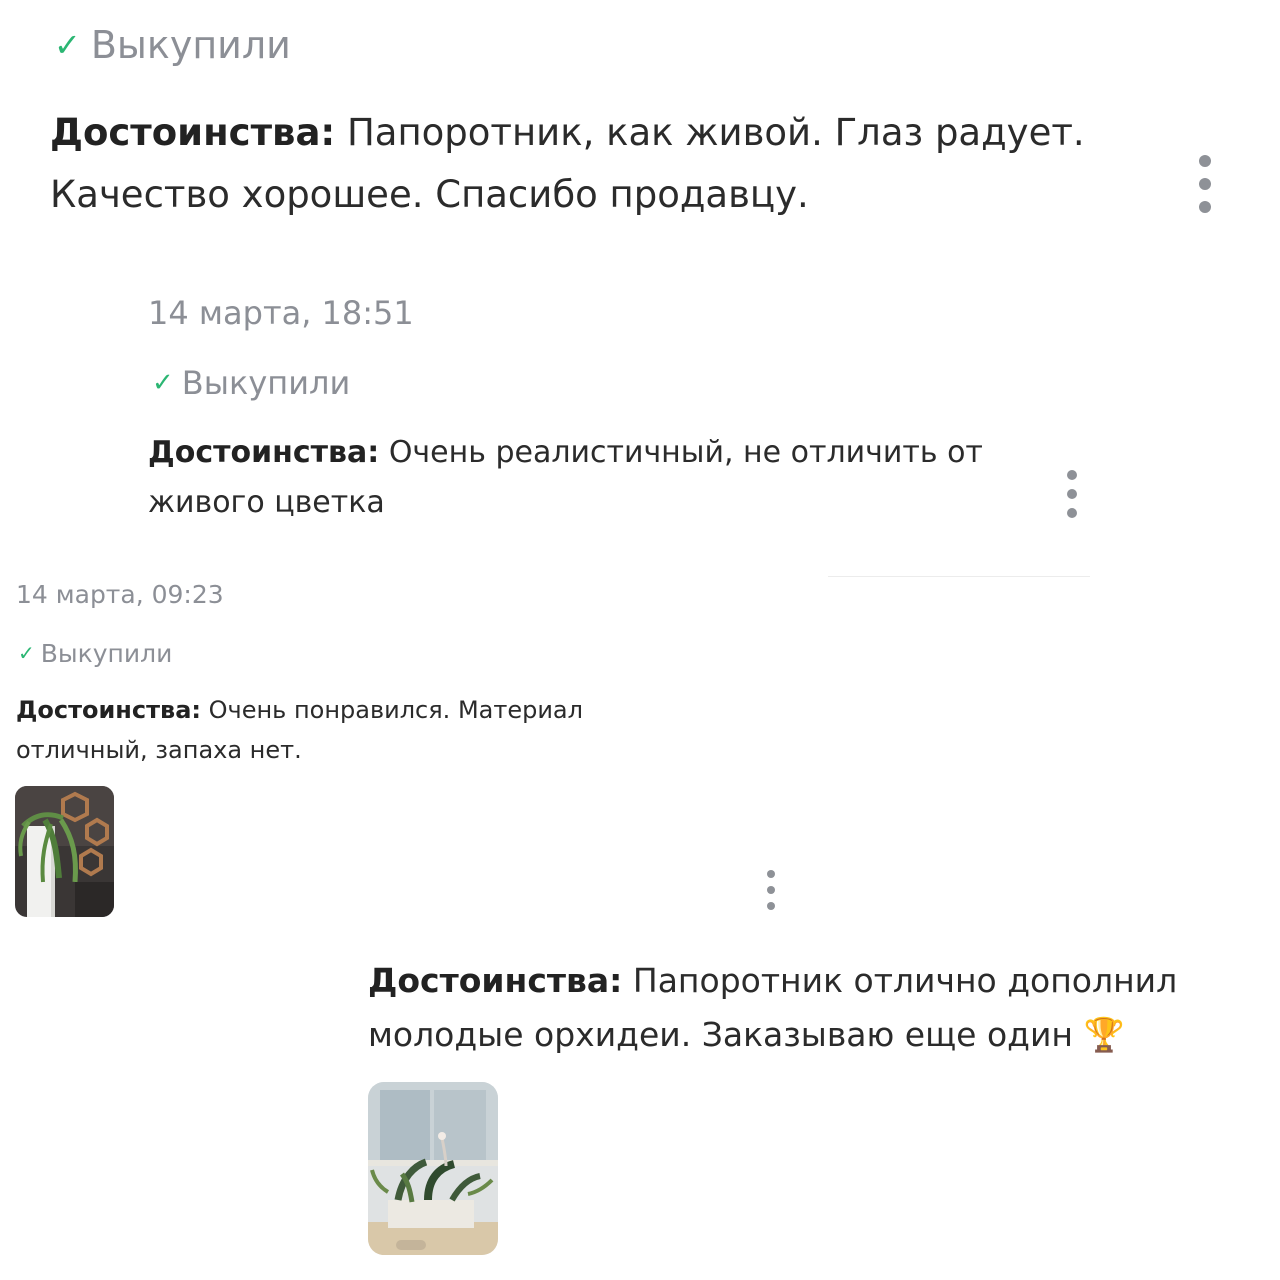 The height and width of the screenshot is (1280, 1280). I want to click on fern-shelf-photo, so click(64, 851).